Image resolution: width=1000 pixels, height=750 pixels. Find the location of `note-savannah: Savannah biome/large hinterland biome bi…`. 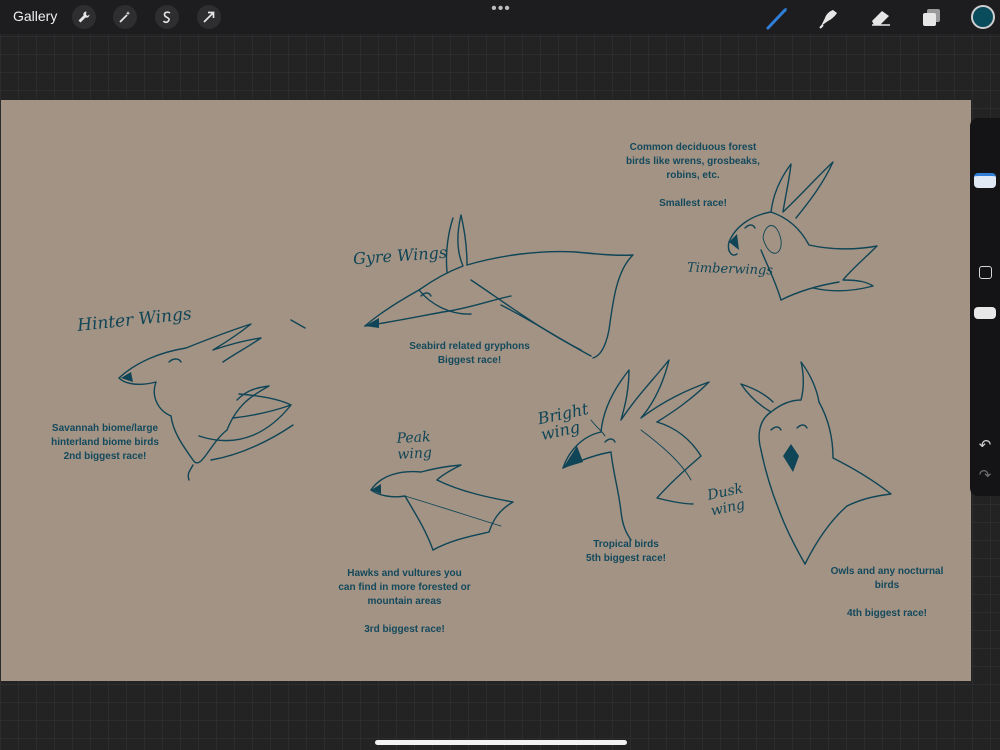

note-savannah: Savannah biome/large hinterland biome bi… is located at coordinates (105, 442).